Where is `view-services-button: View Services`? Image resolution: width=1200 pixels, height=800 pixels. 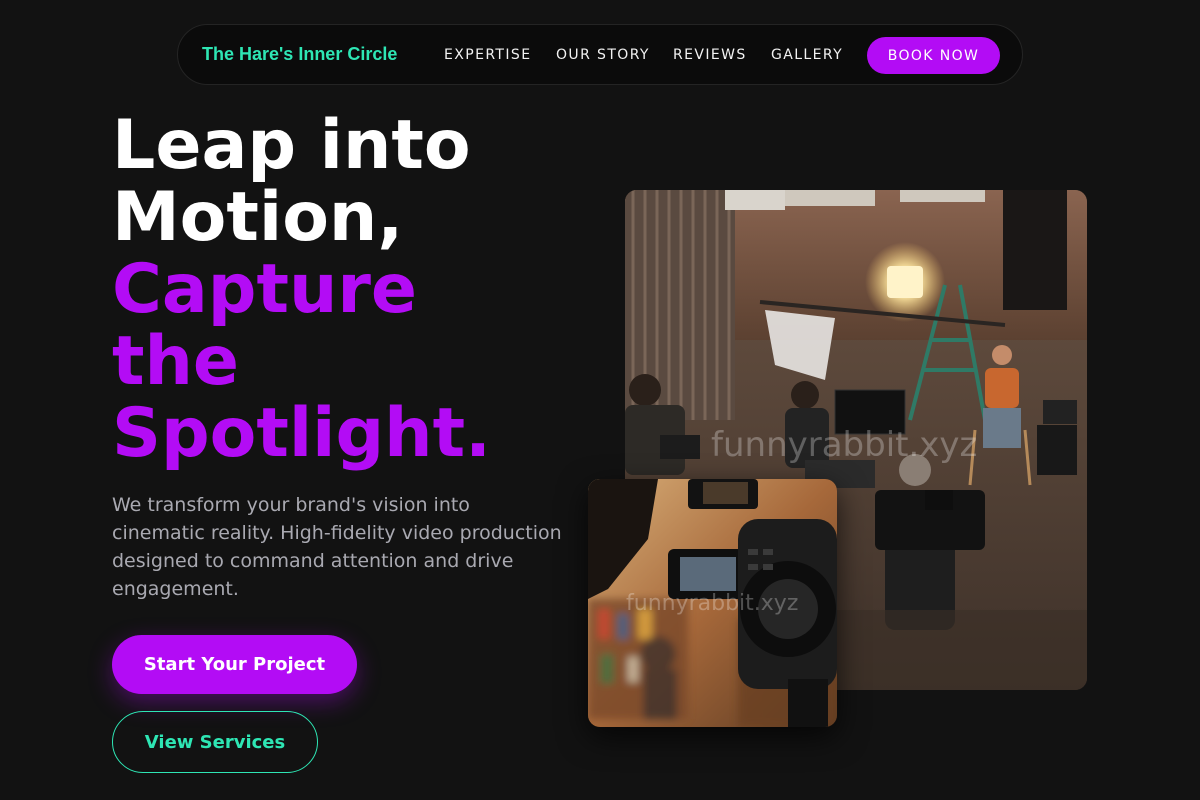 view-services-button: View Services is located at coordinates (215, 742).